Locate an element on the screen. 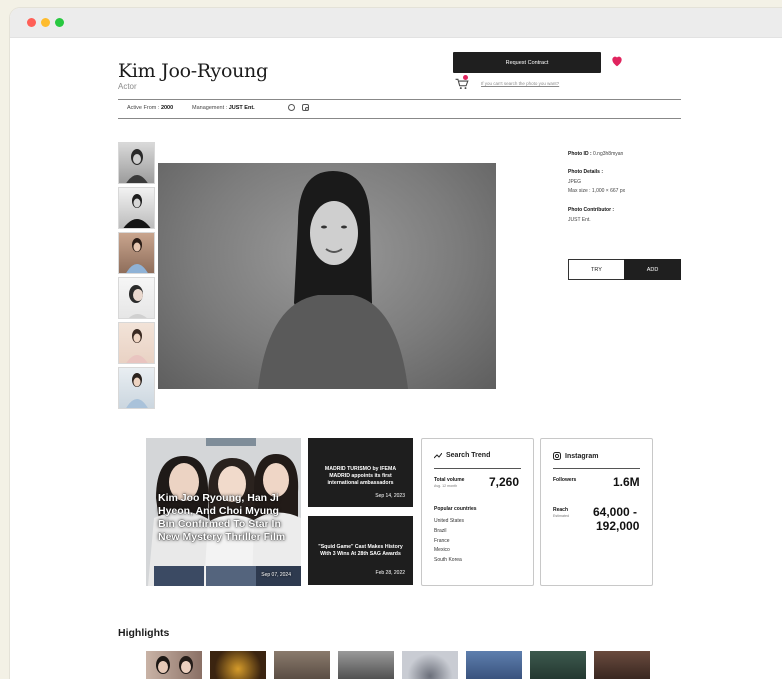 This screenshot has width=782, height=679. country-item: France is located at coordinates (442, 541).